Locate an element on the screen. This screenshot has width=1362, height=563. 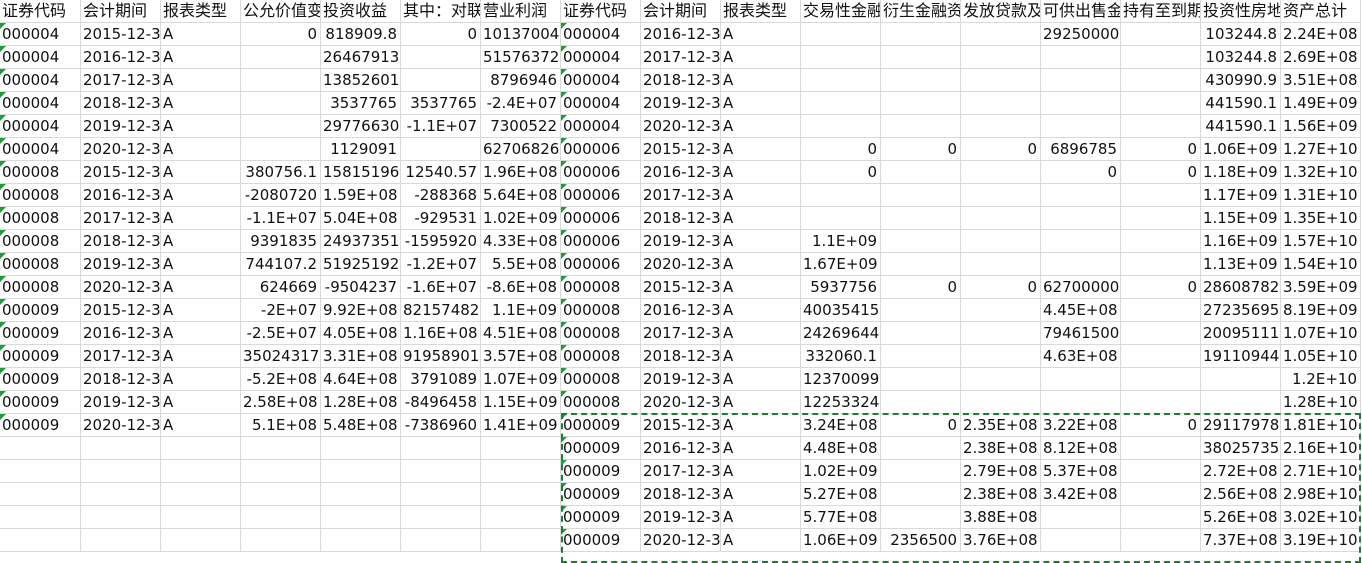
cell-r22-c8: 000009 is located at coordinates (601, 517).